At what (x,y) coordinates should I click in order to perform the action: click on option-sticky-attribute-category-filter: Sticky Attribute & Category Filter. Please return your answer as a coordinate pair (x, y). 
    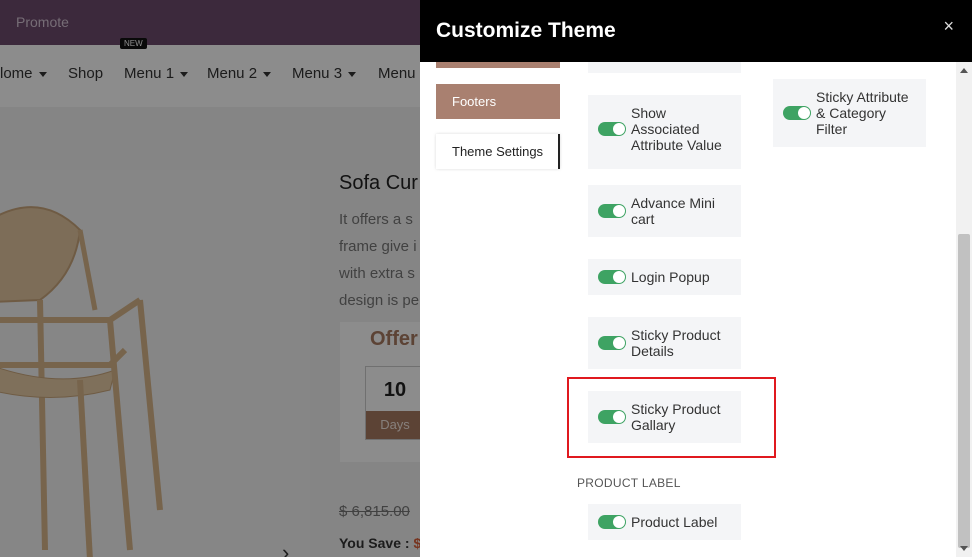
    Looking at the image, I should click on (849, 113).